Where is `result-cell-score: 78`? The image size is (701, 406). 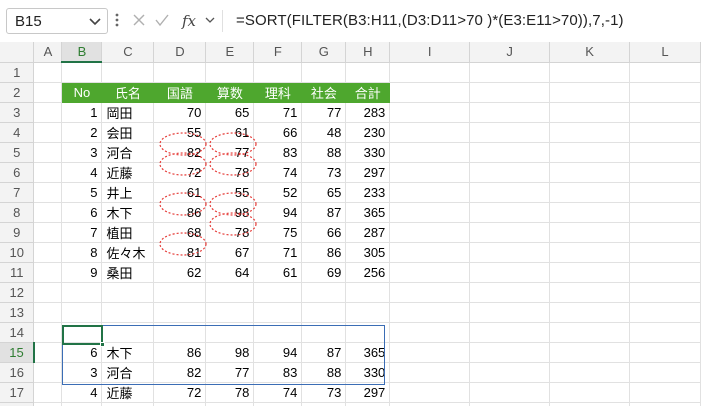
result-cell-score: 78 is located at coordinates (230, 392).